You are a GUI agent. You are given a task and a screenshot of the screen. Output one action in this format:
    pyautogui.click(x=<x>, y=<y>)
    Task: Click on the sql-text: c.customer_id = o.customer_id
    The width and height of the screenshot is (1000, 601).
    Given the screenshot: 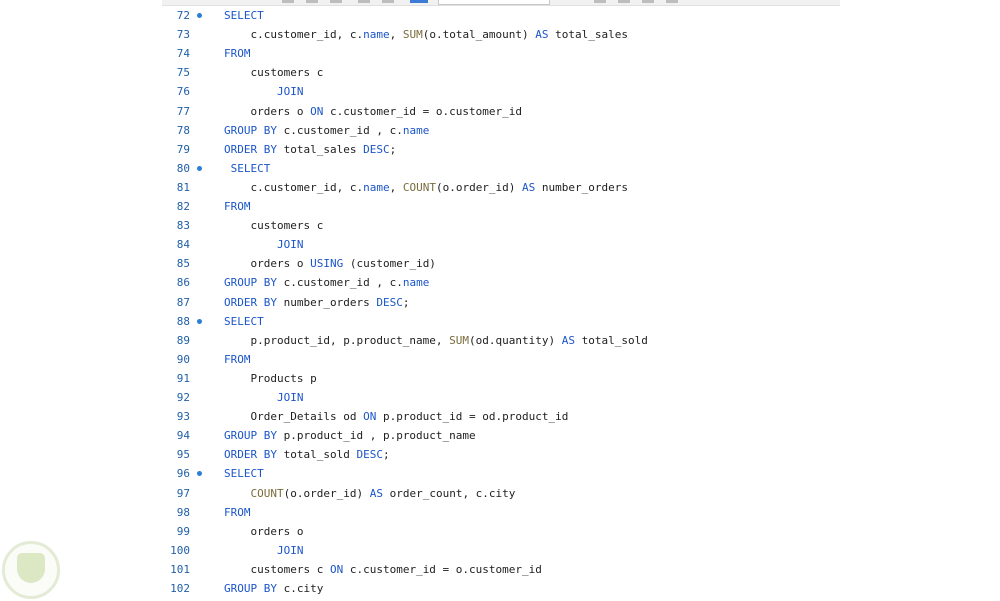 What is the action you would take?
    pyautogui.click(x=442, y=569)
    